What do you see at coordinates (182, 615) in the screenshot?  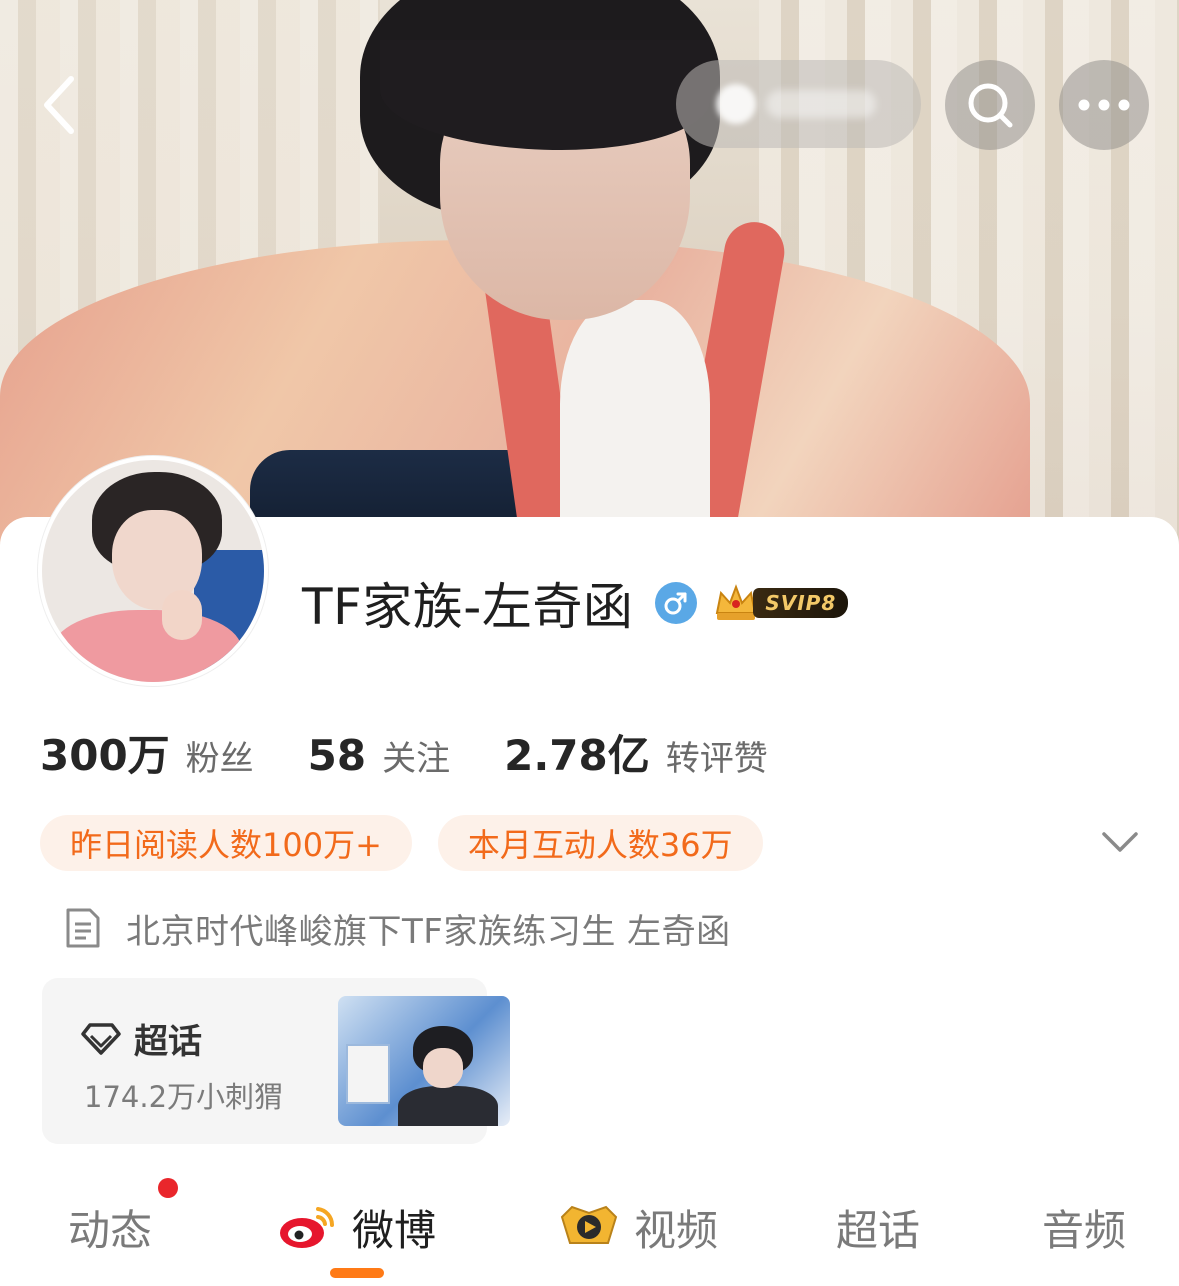 I see `avatar-hand` at bounding box center [182, 615].